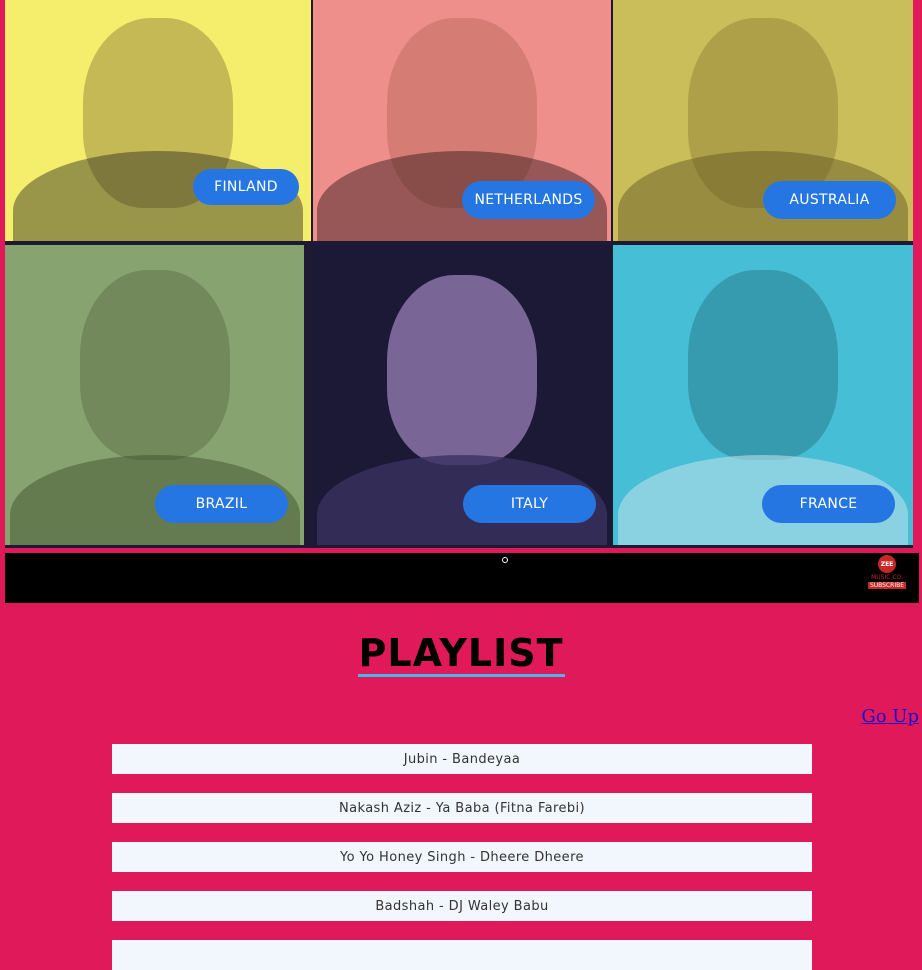 Image resolution: width=922 pixels, height=970 pixels. I want to click on country-button-italy: ITALY, so click(529, 504).